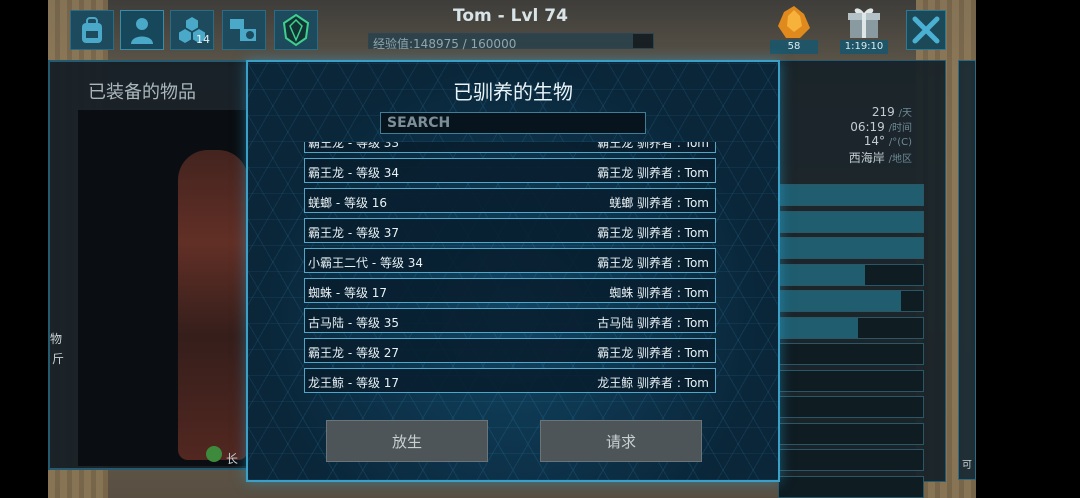  Describe the element at coordinates (794, 47) in the screenshot. I see `amber-count: 58` at that location.